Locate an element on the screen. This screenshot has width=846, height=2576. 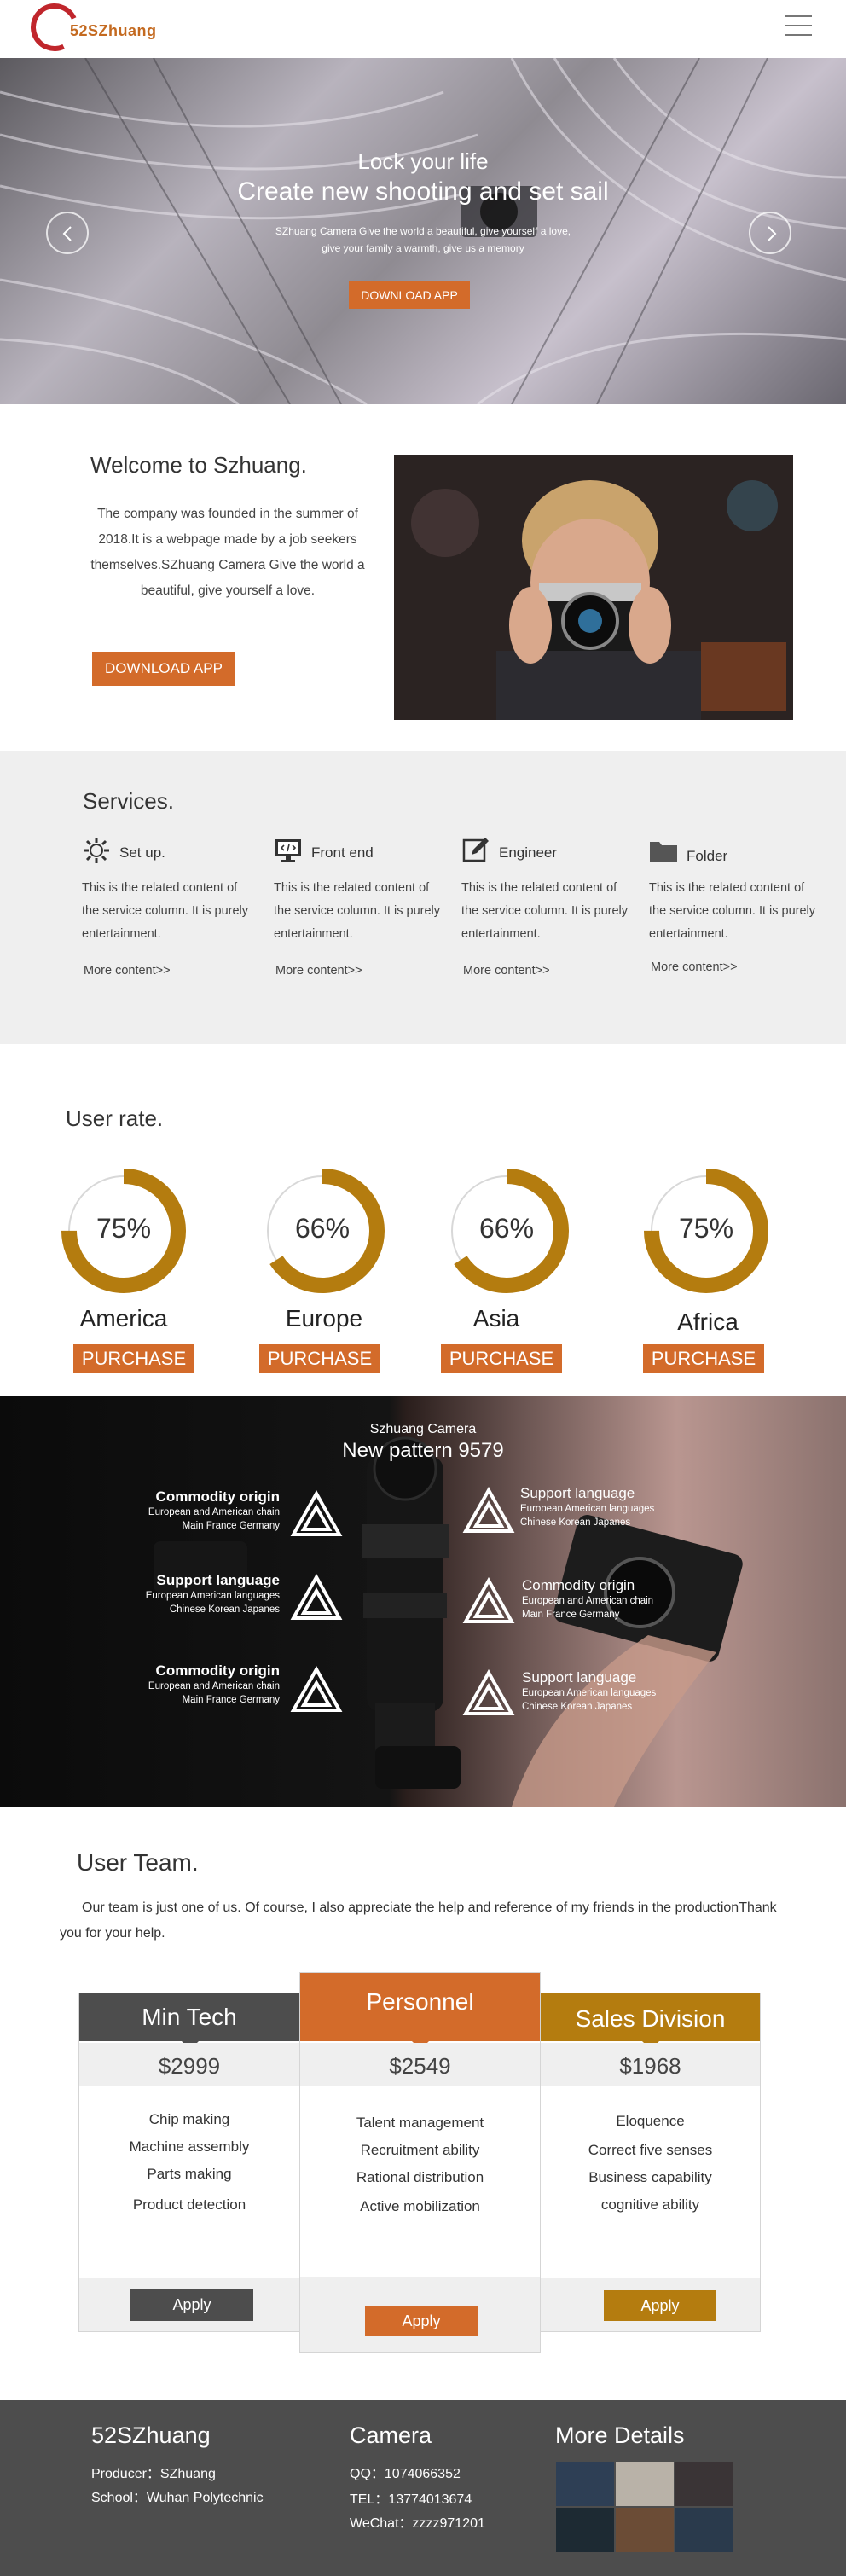
carousel-prev-button is located at coordinates (67, 233).